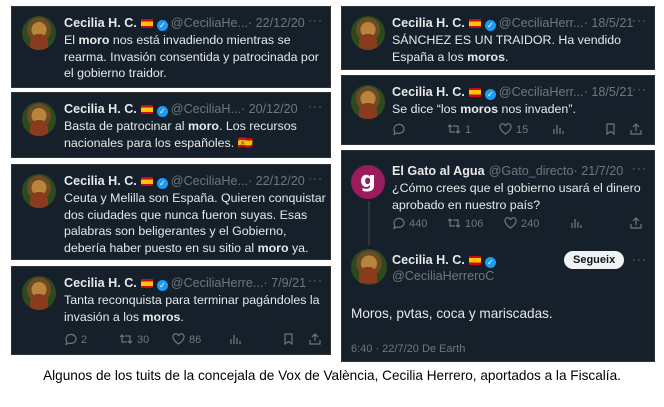  What do you see at coordinates (474, 224) in the screenshot?
I see `retweet-count: 106` at bounding box center [474, 224].